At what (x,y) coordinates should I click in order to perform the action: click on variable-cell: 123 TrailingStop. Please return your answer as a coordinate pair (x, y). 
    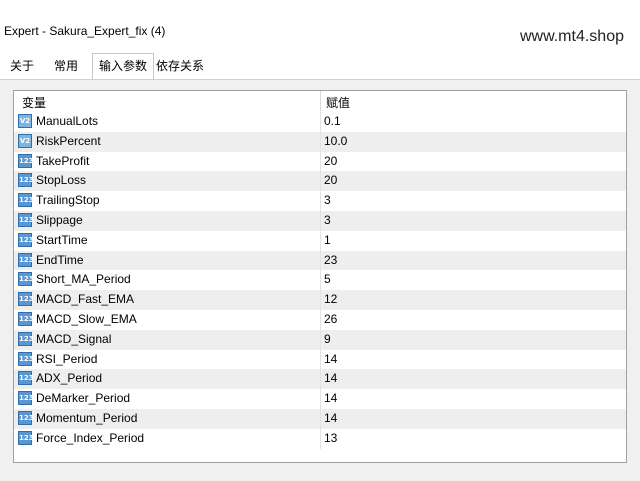
    Looking at the image, I should click on (168, 201).